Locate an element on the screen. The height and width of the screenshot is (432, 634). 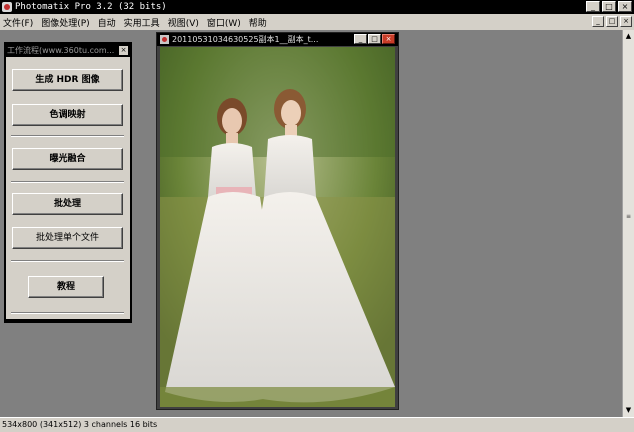
status-bar: 534x800 (341x512) 3 channels 16 bits is located at coordinates (317, 424).